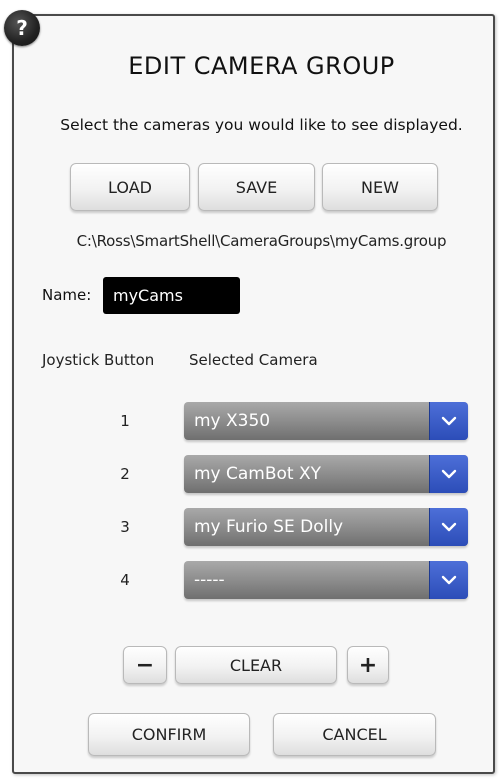 This screenshot has width=499, height=779. What do you see at coordinates (125, 527) in the screenshot?
I see `joystick-number: 3` at bounding box center [125, 527].